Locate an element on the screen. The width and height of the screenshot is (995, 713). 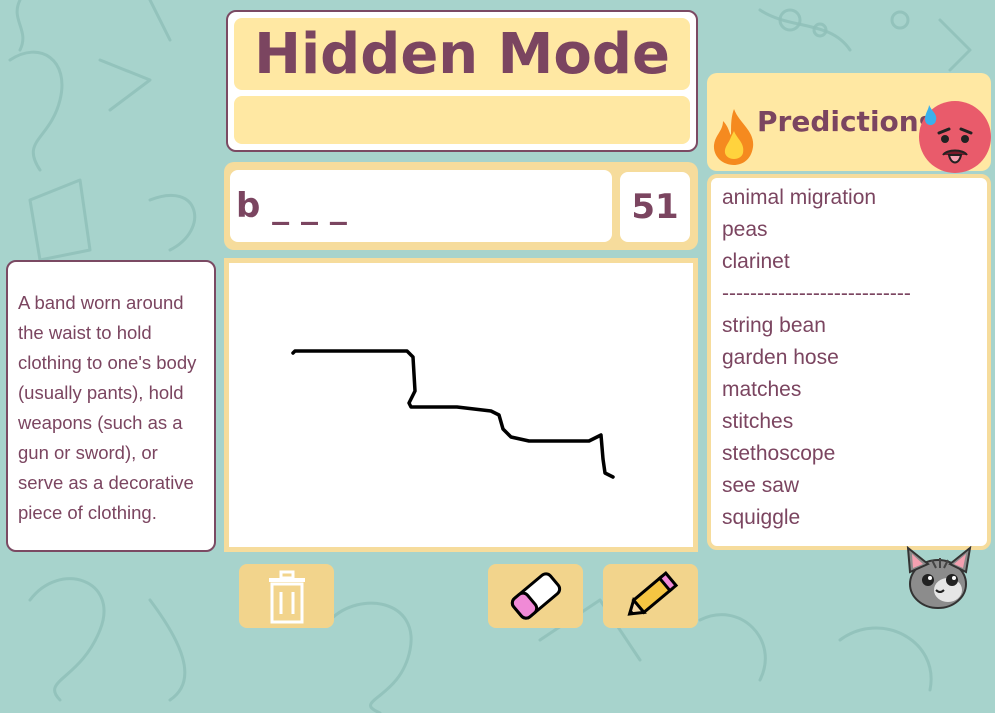
pencil-button is located at coordinates (650, 596).